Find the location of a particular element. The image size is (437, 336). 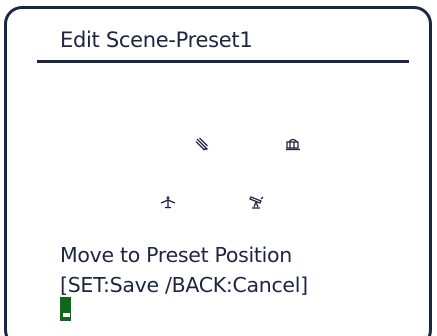

telescope-icon is located at coordinates (256, 202).